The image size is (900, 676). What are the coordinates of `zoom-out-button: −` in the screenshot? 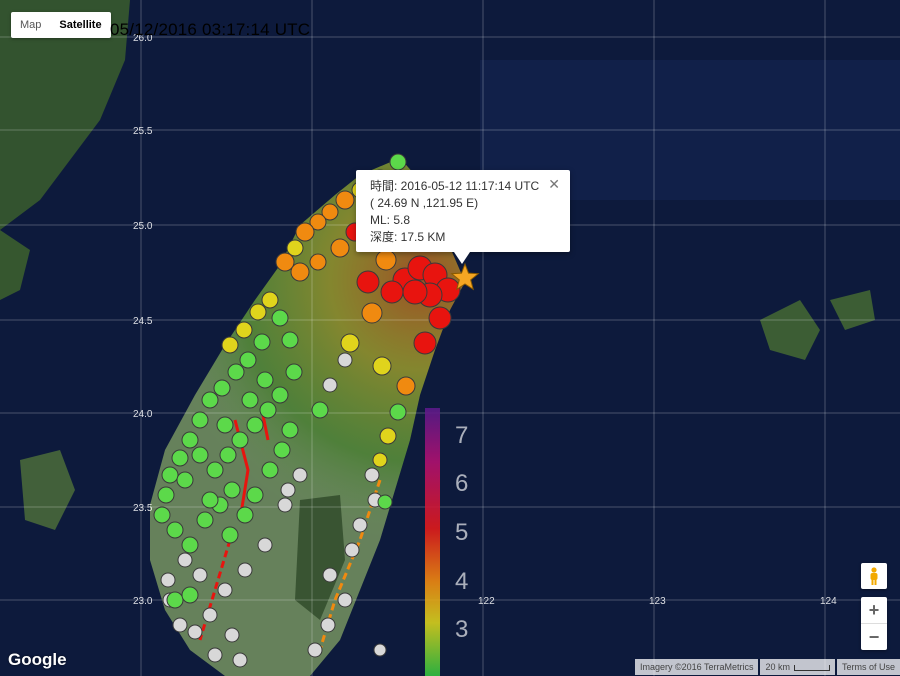 It's located at (874, 637).